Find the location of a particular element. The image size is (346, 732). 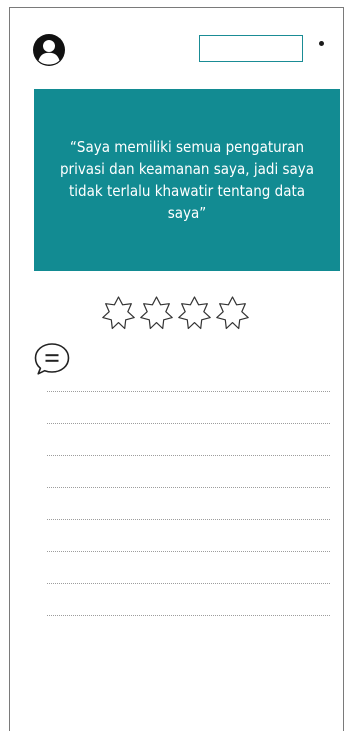

star-rating is located at coordinates (175, 314).